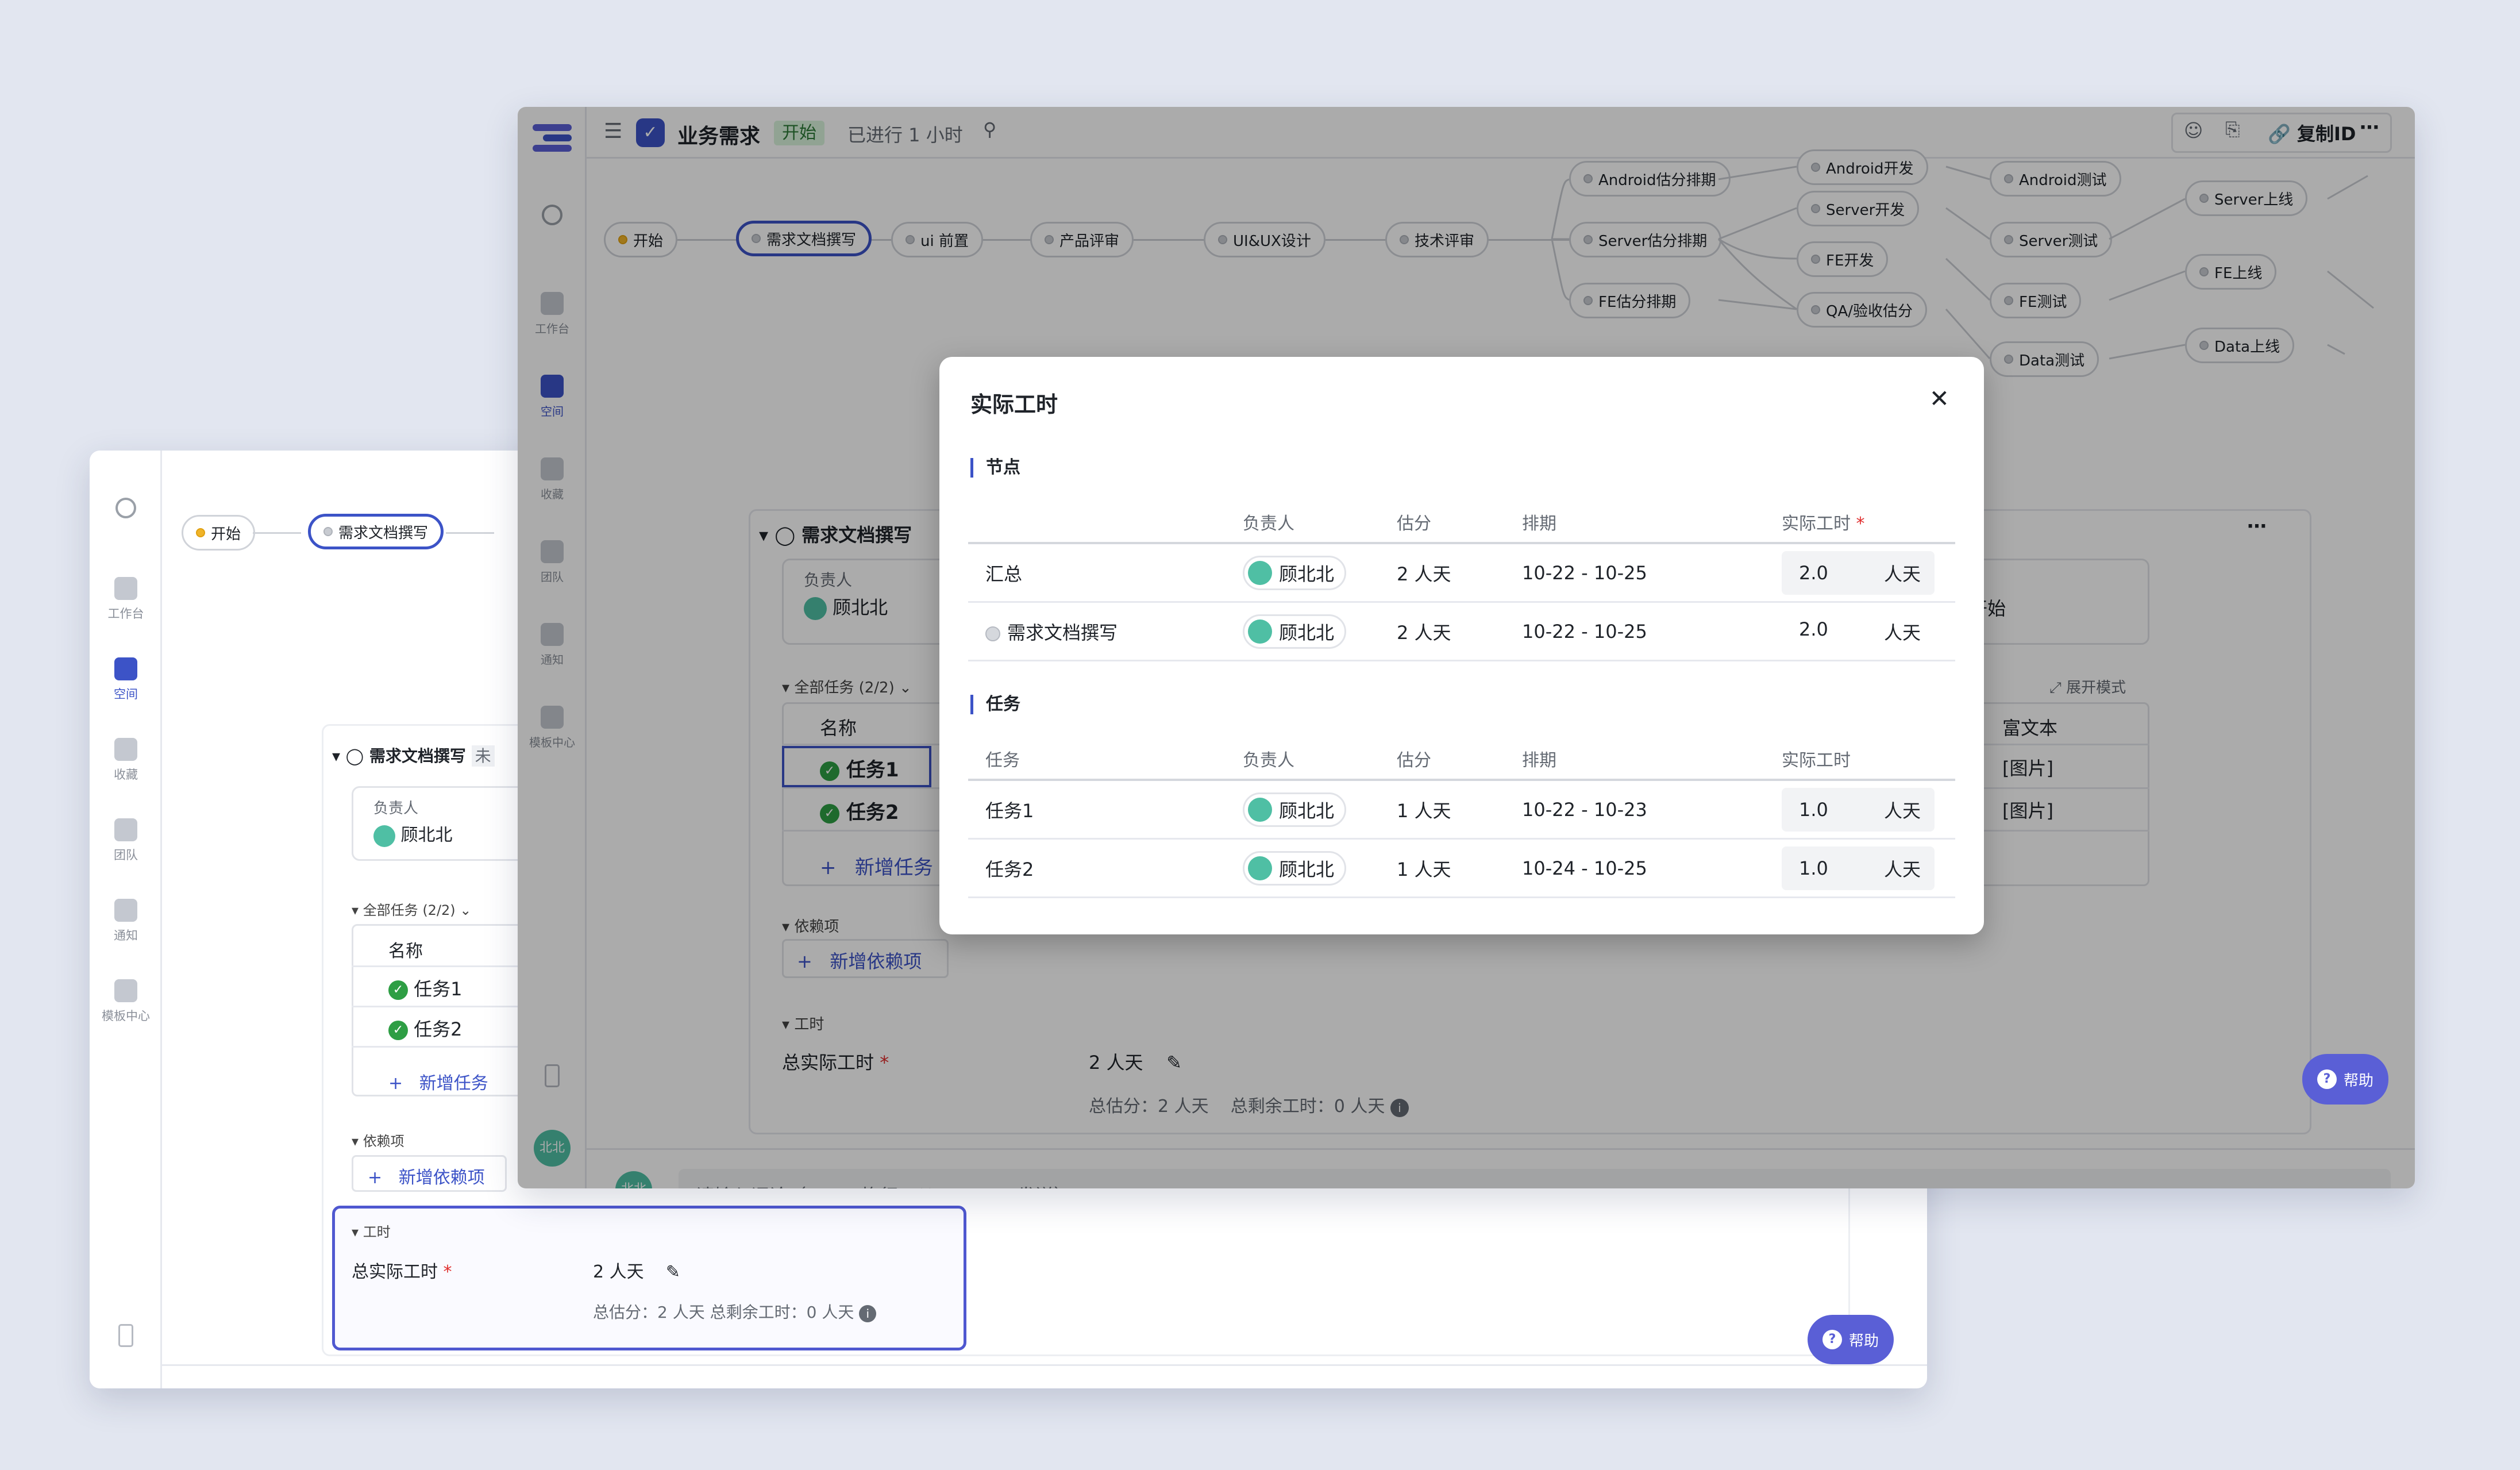 This screenshot has width=2520, height=1470. I want to click on info-icon: i, so click(868, 1313).